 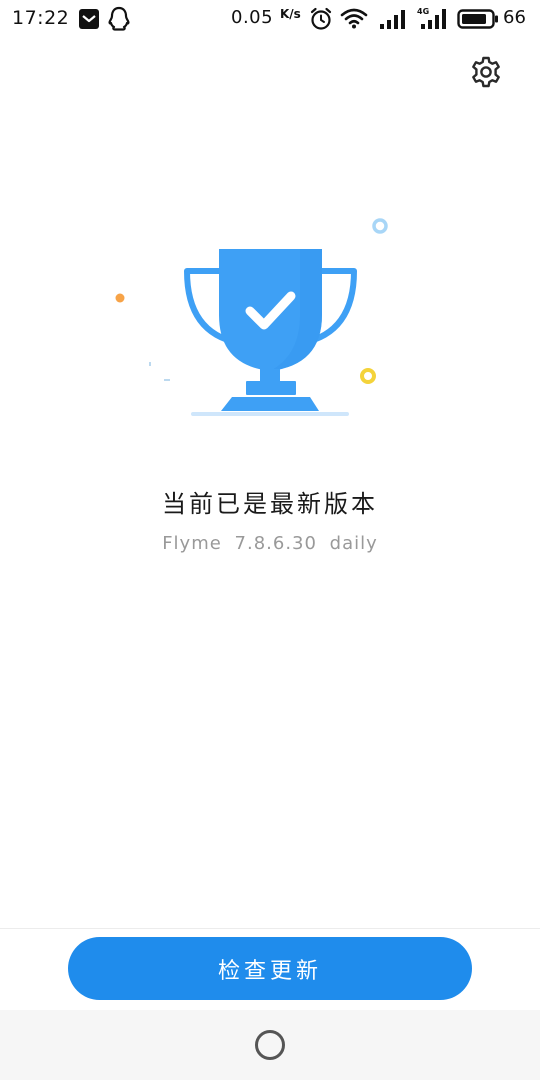 I want to click on decor-dot-orange, so click(x=120, y=298).